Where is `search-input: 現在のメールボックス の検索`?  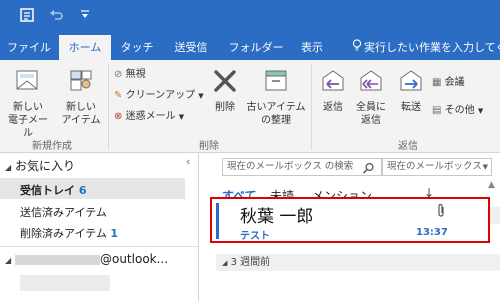 search-input: 現在のメールボックス の検索 is located at coordinates (302, 167).